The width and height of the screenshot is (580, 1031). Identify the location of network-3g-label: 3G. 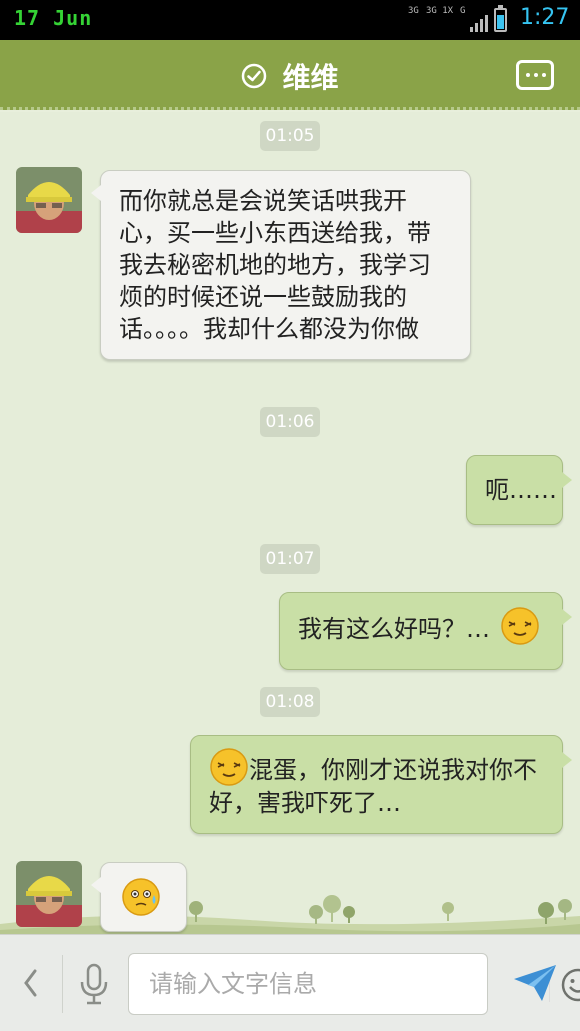
(413, 11).